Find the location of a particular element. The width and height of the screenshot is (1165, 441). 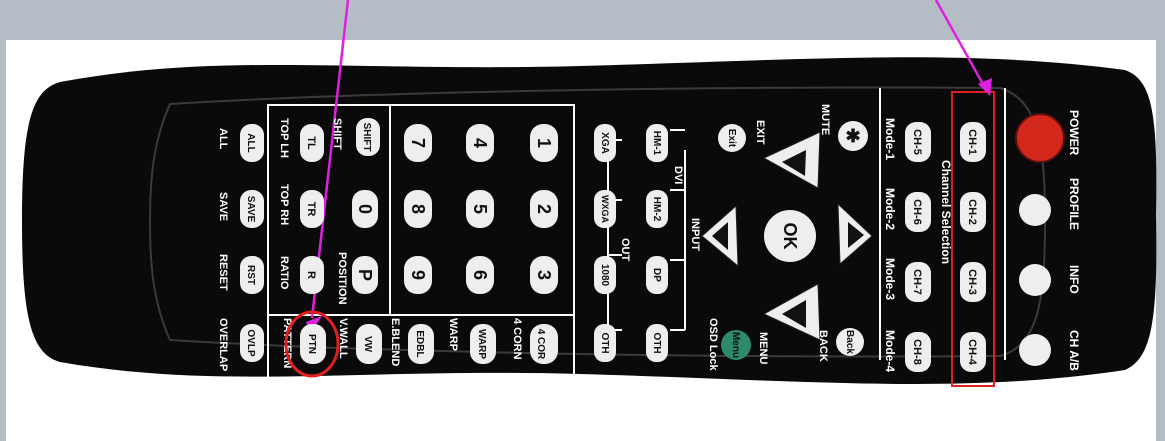

power-label: POWER is located at coordinates (1074, 133).